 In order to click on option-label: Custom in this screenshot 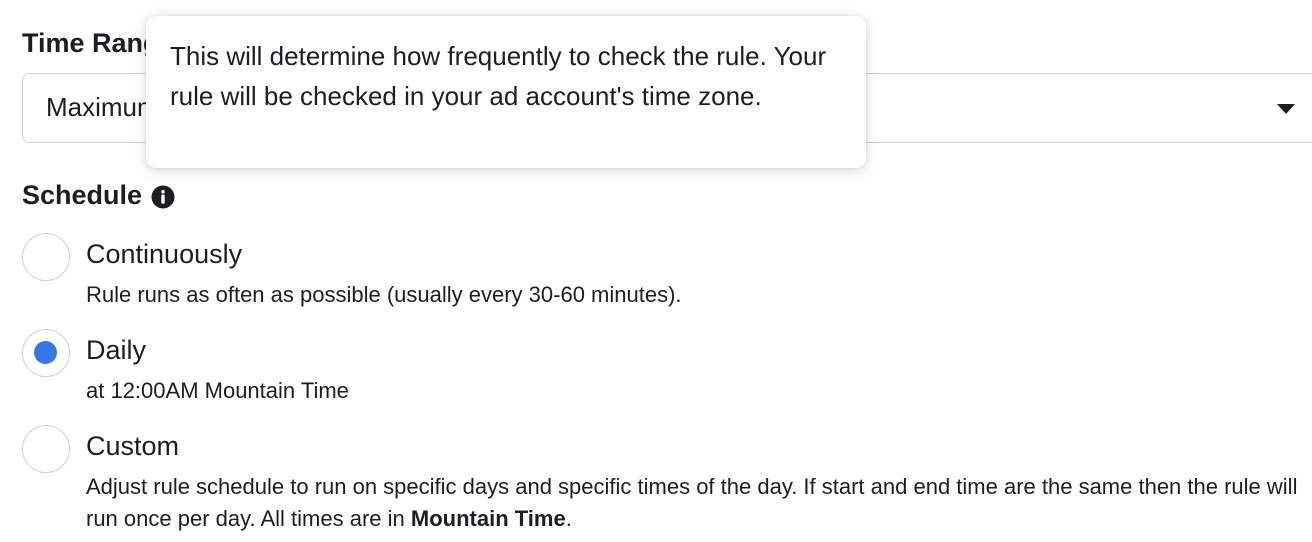, I will do `click(133, 446)`.